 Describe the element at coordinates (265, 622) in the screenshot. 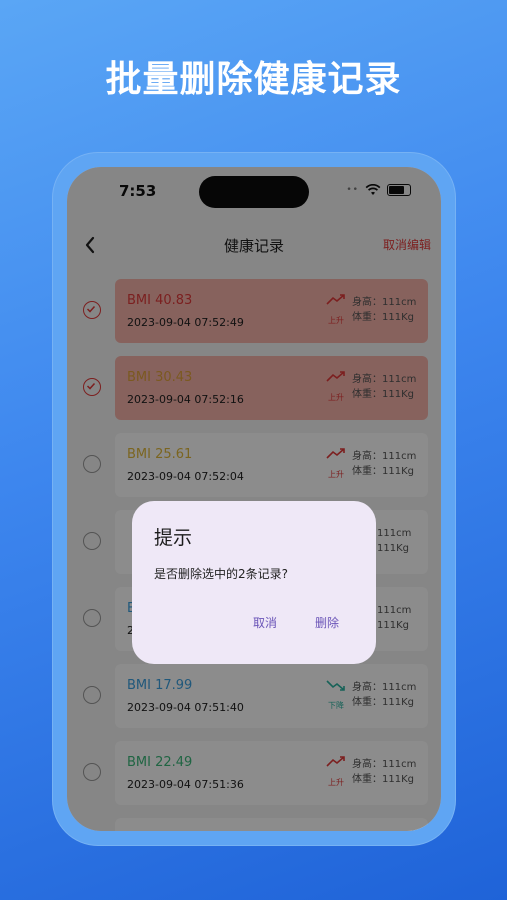

I see `dialog-cancel-button: 取消` at that location.